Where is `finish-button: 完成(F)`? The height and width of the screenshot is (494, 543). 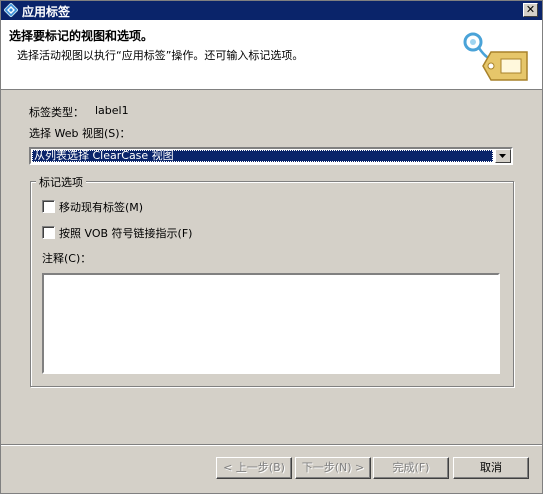 finish-button: 完成(F) is located at coordinates (411, 468).